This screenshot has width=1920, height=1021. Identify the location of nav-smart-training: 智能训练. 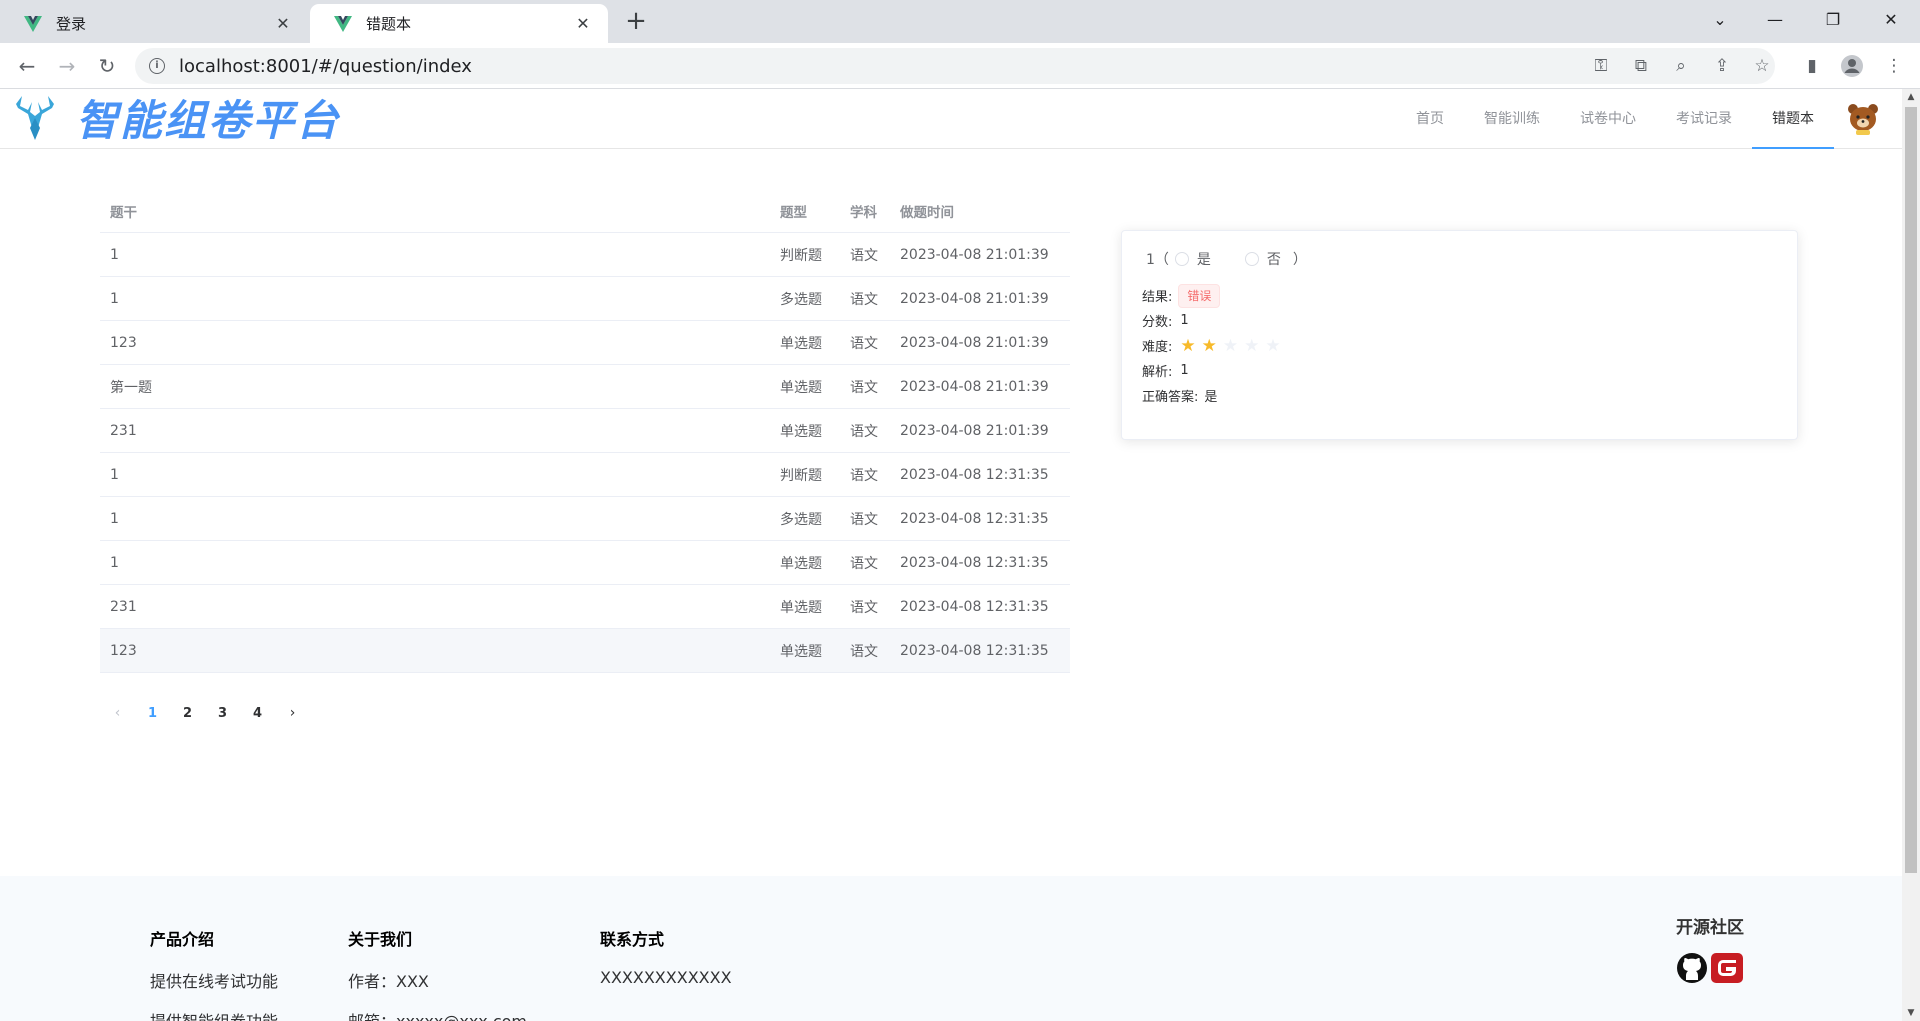
(1512, 119).